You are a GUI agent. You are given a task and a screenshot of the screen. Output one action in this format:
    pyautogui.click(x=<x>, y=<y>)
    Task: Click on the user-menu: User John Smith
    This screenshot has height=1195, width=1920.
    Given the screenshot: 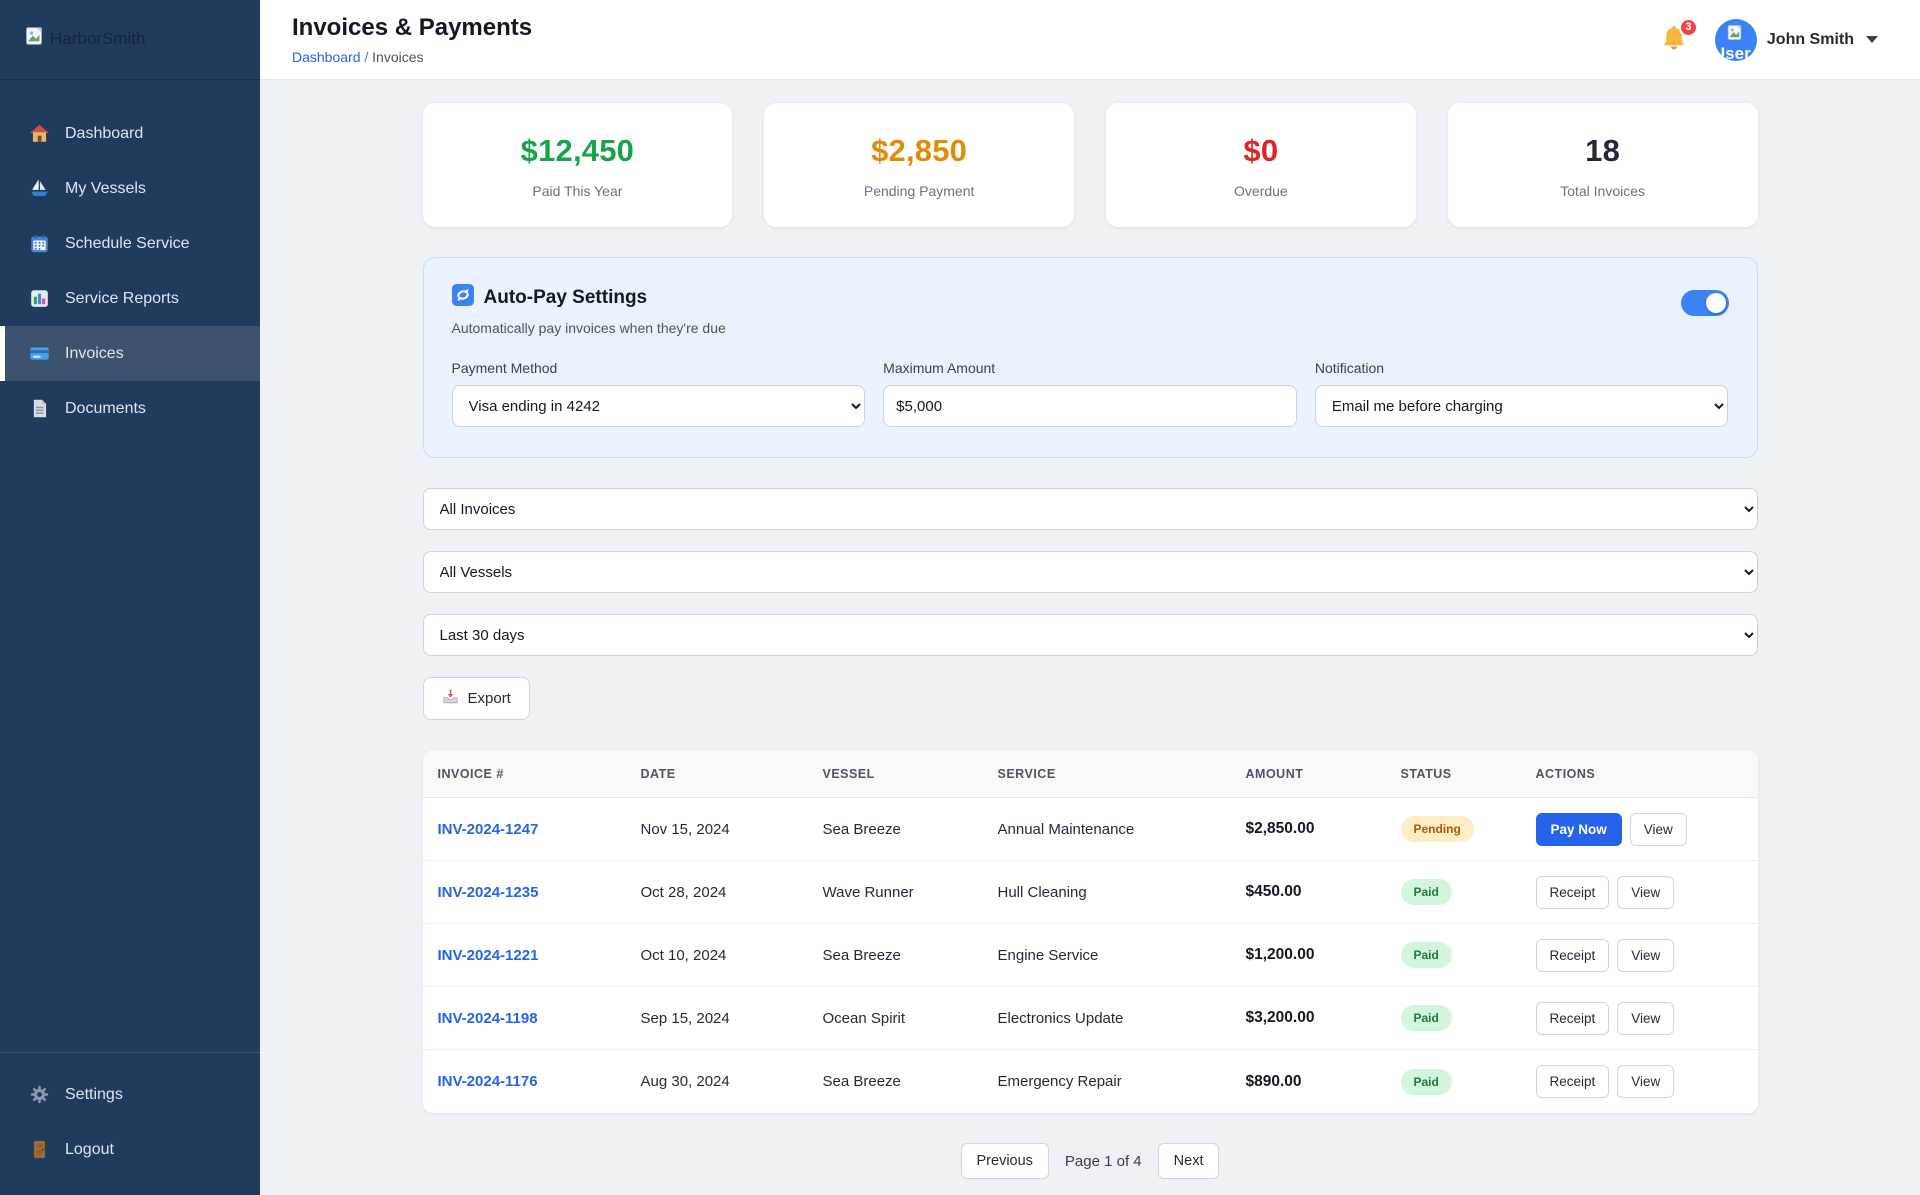 What is the action you would take?
    pyautogui.click(x=1796, y=39)
    